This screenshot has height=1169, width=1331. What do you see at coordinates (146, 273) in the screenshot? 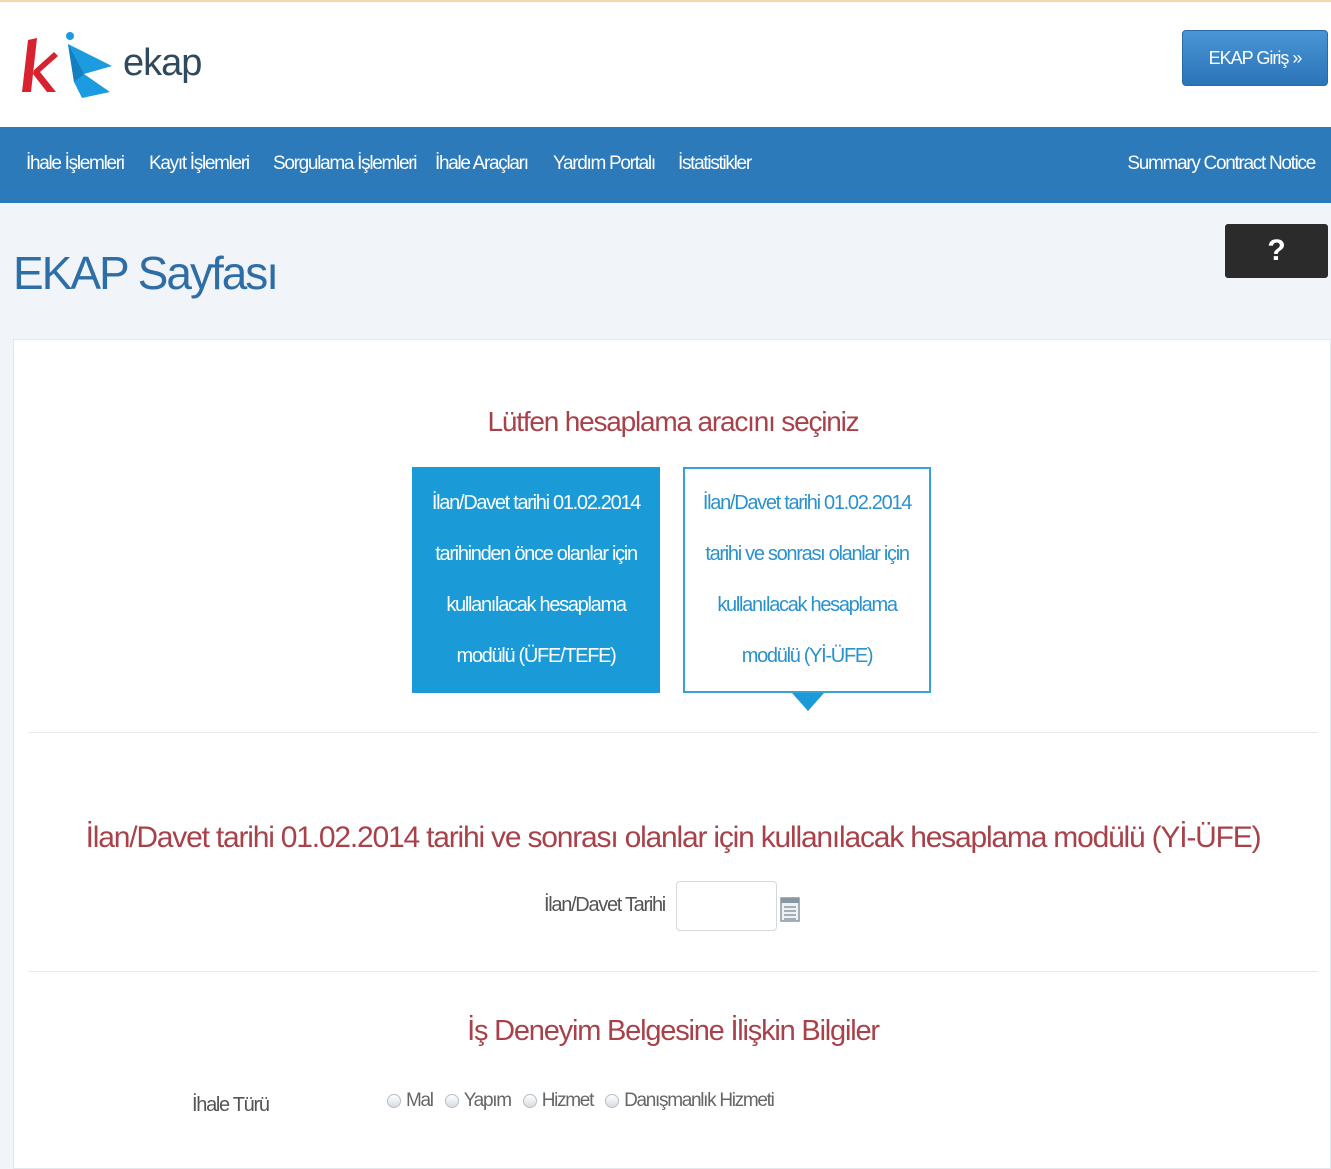
I see `page-title: EKAP Sayfası` at bounding box center [146, 273].